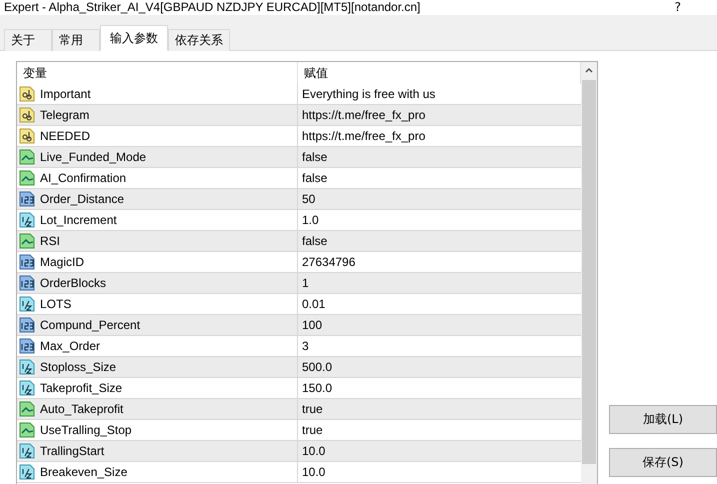  Describe the element at coordinates (308, 199) in the screenshot. I see `value-cell-text: 50` at that location.